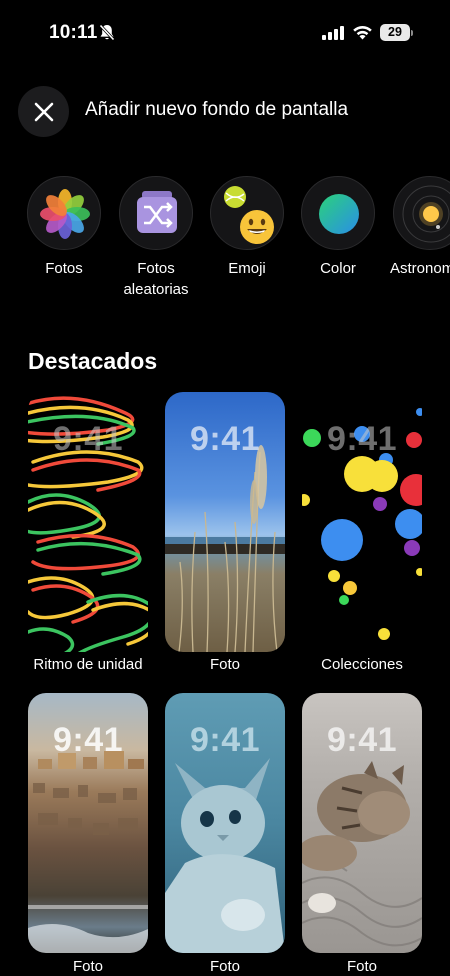  Describe the element at coordinates (338, 268) in the screenshot. I see `category-label: Color` at that location.